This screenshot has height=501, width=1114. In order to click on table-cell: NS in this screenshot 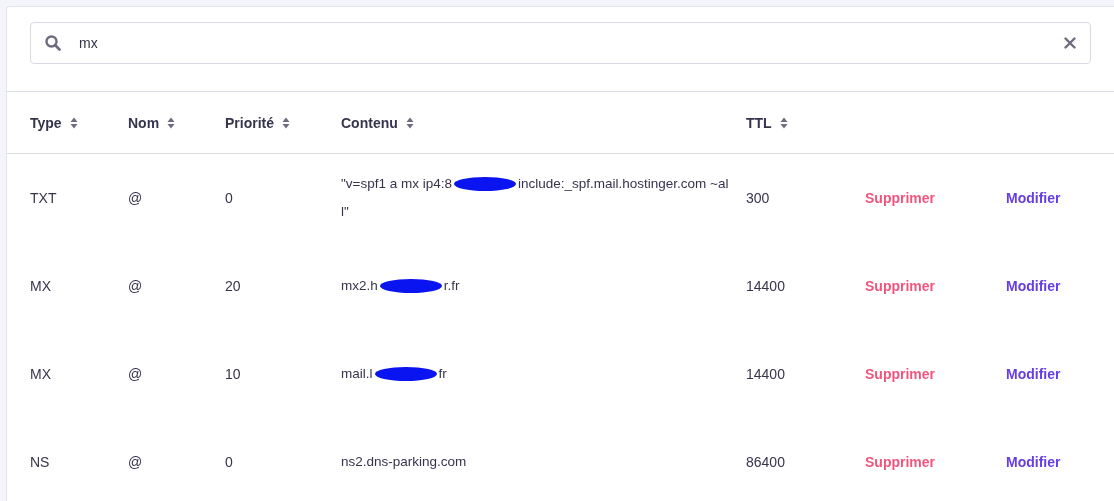, I will do `click(40, 462)`.